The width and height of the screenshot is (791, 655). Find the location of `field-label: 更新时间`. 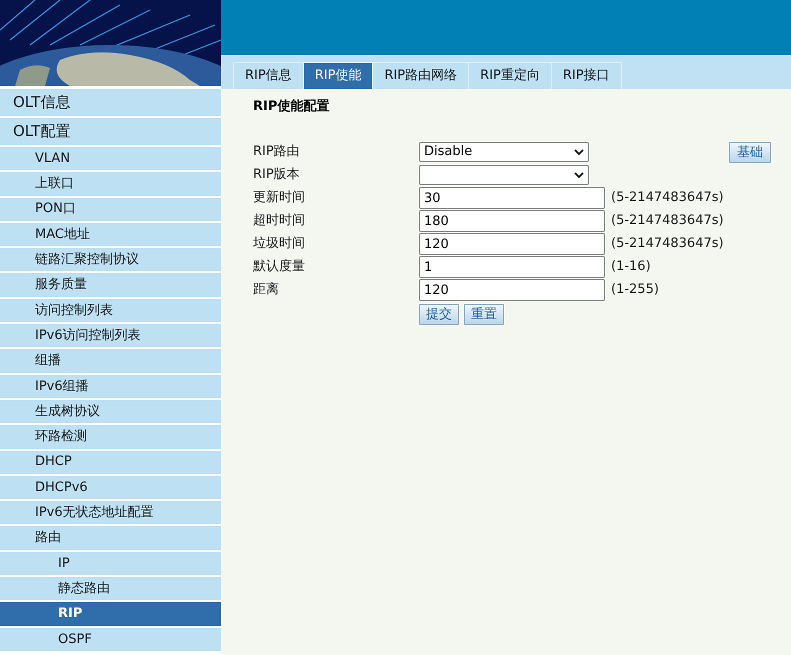

field-label: 更新时间 is located at coordinates (279, 198).